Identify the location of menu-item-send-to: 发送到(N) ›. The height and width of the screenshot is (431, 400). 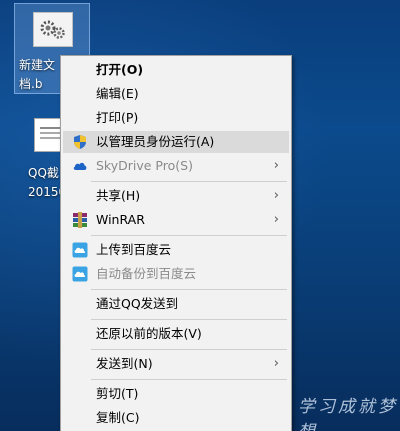
(176, 364).